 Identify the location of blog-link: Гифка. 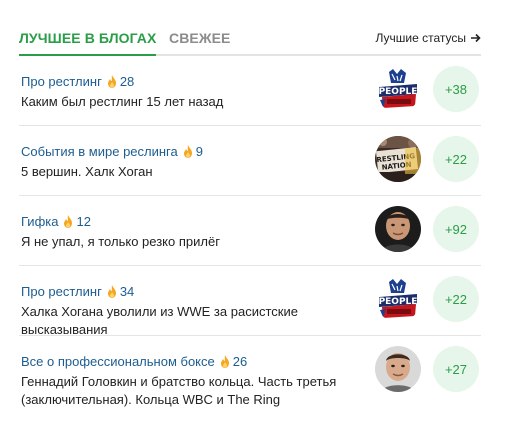
(39, 221).